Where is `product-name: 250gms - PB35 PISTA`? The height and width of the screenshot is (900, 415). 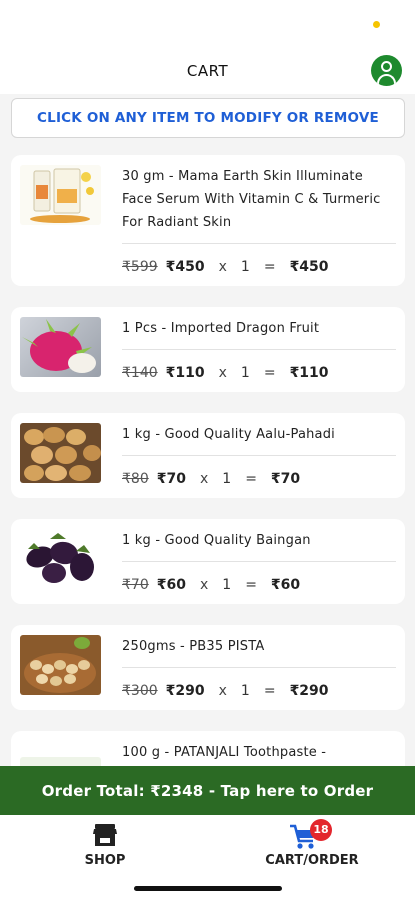
product-name: 250gms - PB35 PISTA is located at coordinates (193, 646).